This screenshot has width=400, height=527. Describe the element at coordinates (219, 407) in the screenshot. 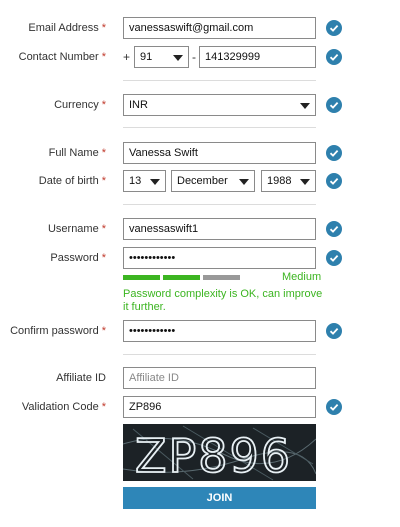

I see `validation-code-field: ZP896` at that location.